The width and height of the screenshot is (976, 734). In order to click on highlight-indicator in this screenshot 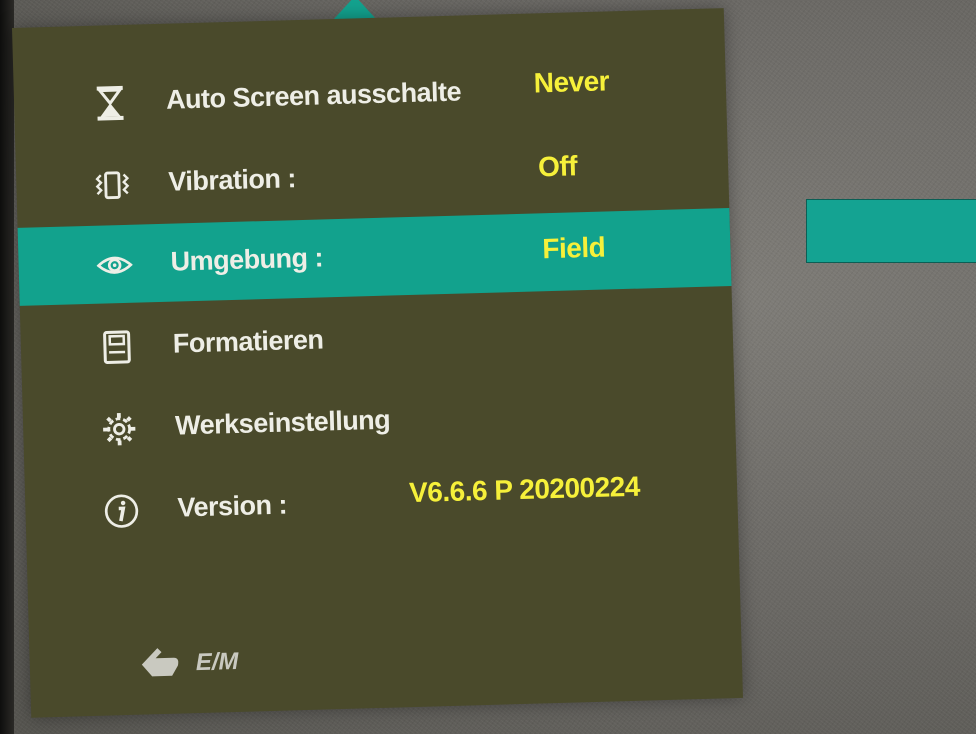, I will do `click(891, 231)`.